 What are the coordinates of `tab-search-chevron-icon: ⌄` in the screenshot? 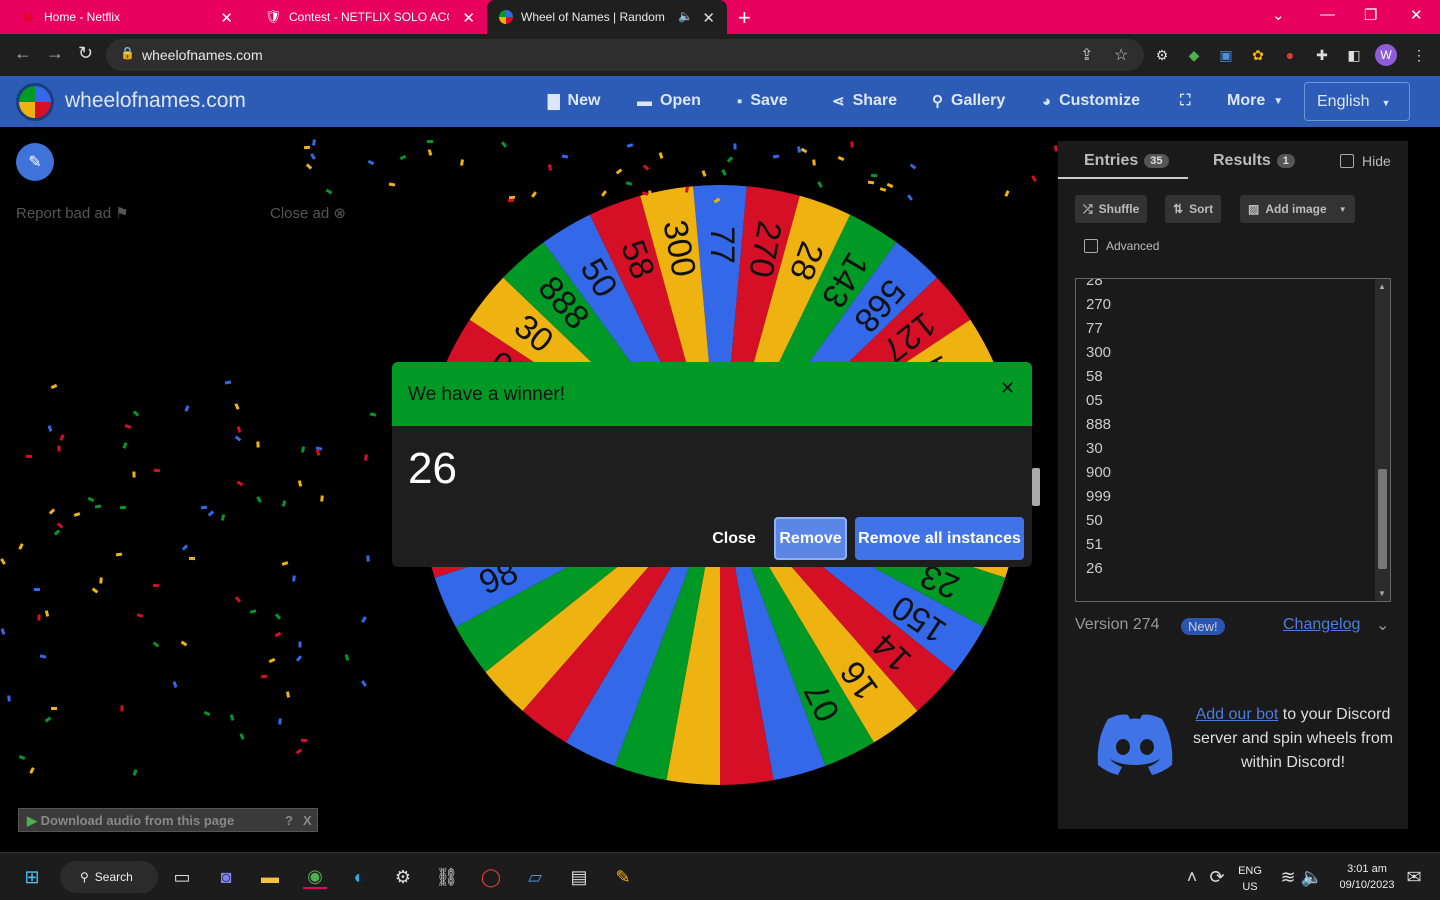 It's located at (1278, 15).